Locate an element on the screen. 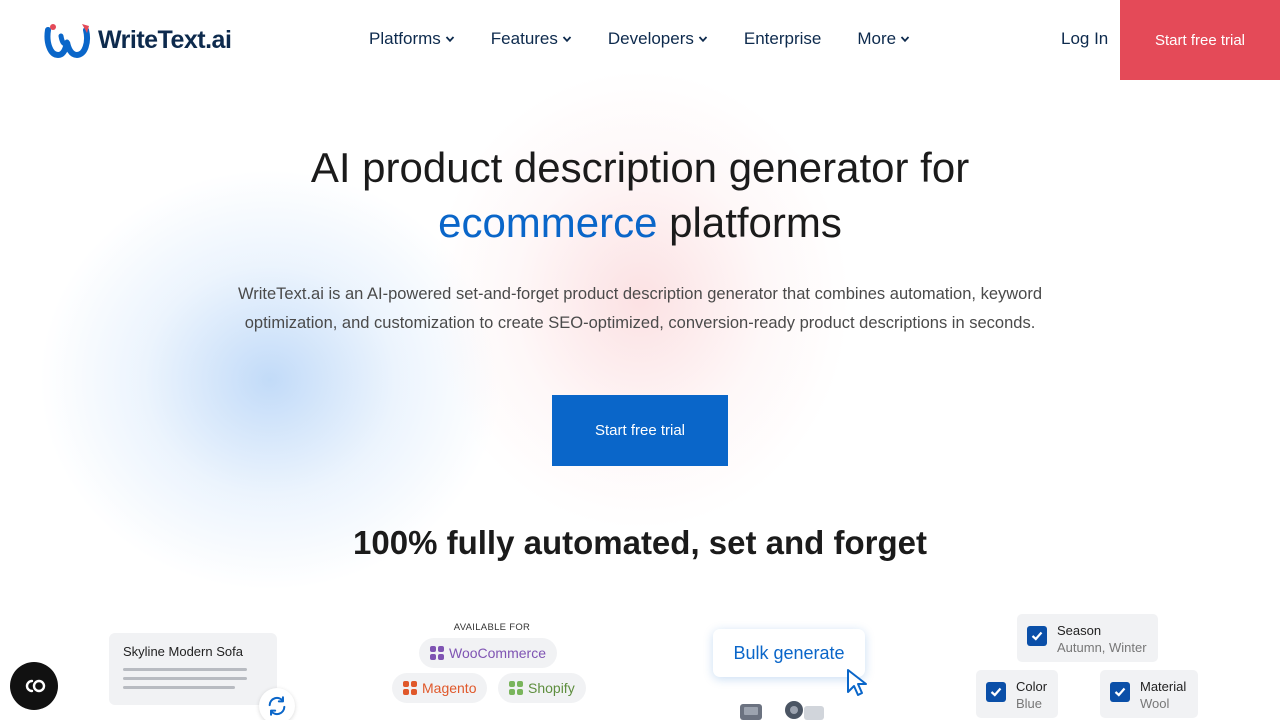 This screenshot has width=1280, height=720. nav-developers: Developers is located at coordinates (658, 39).